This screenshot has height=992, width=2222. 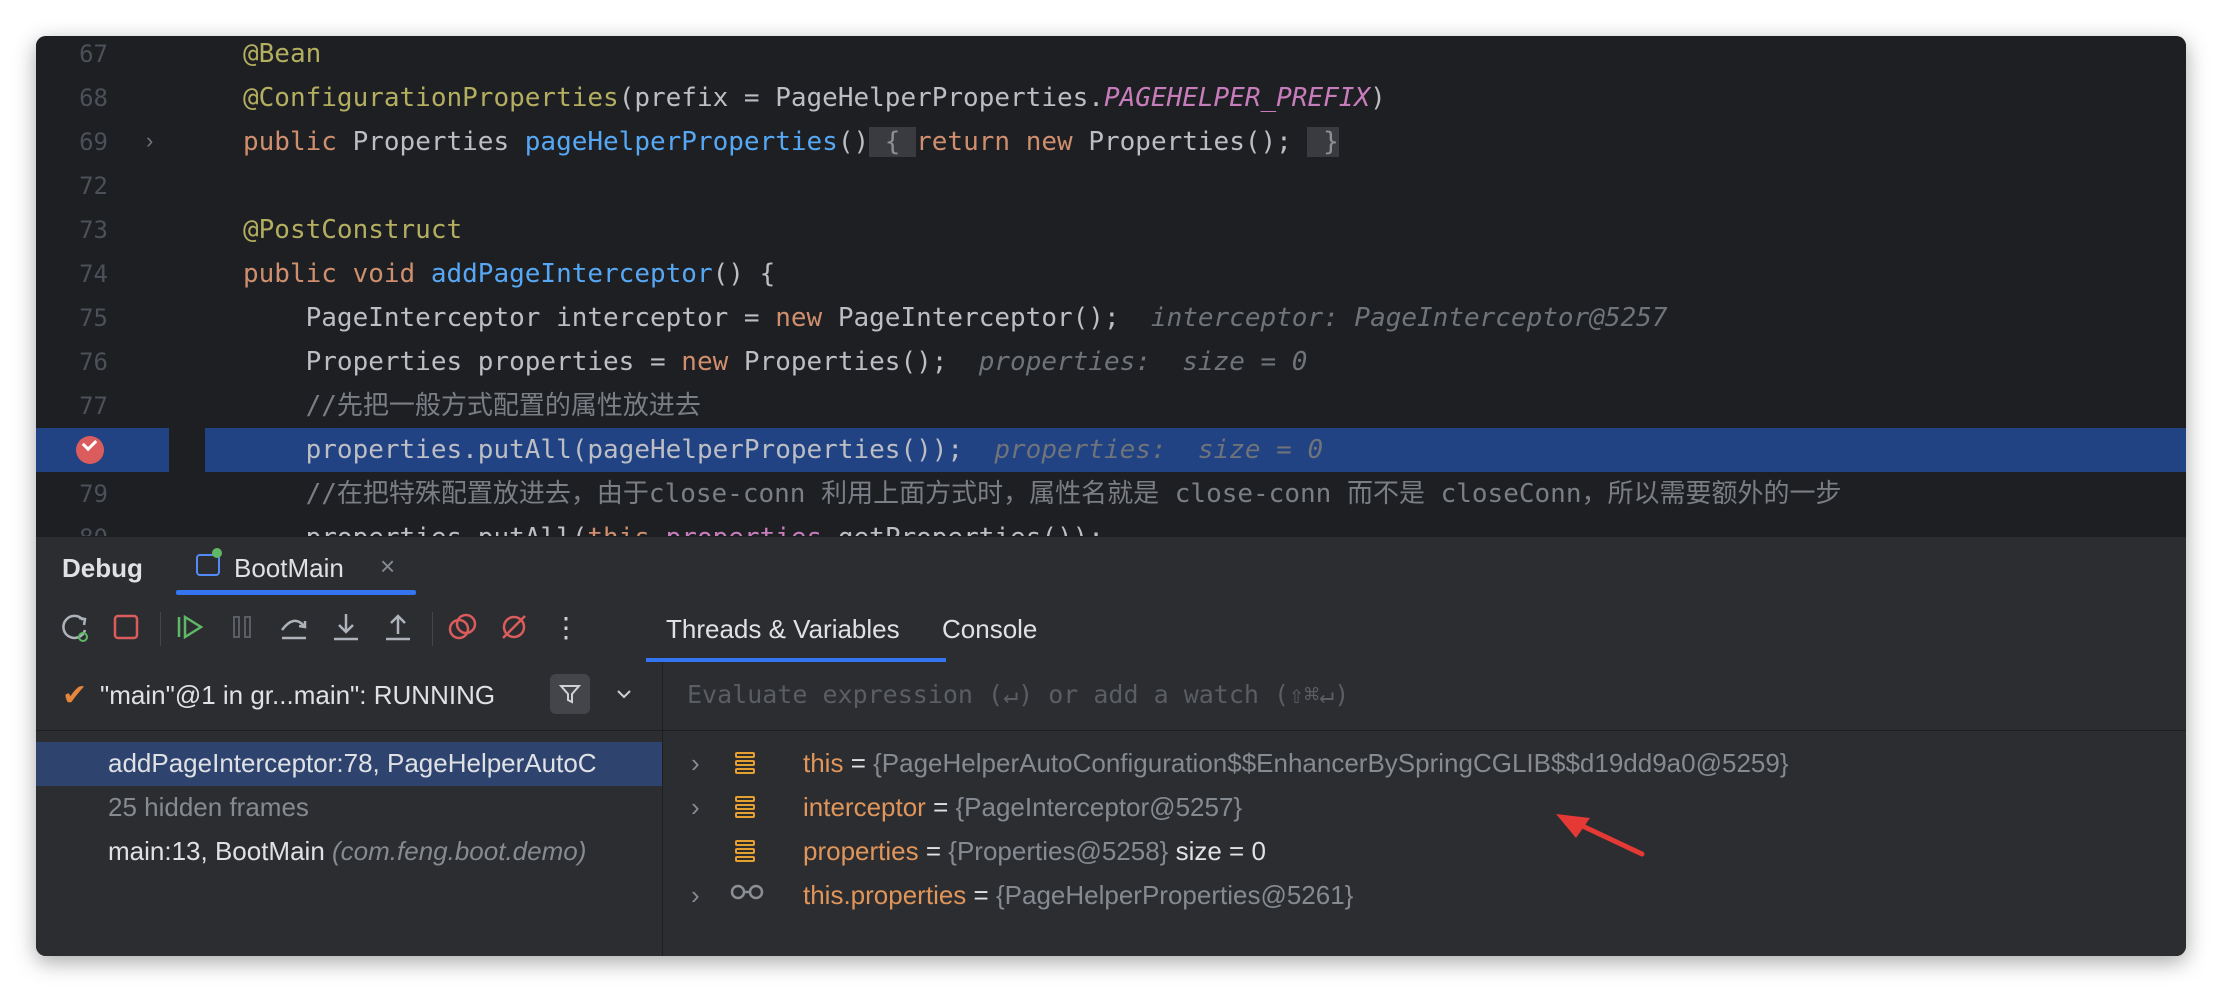 What do you see at coordinates (514, 628) in the screenshot?
I see `mute-breakpoints-icon` at bounding box center [514, 628].